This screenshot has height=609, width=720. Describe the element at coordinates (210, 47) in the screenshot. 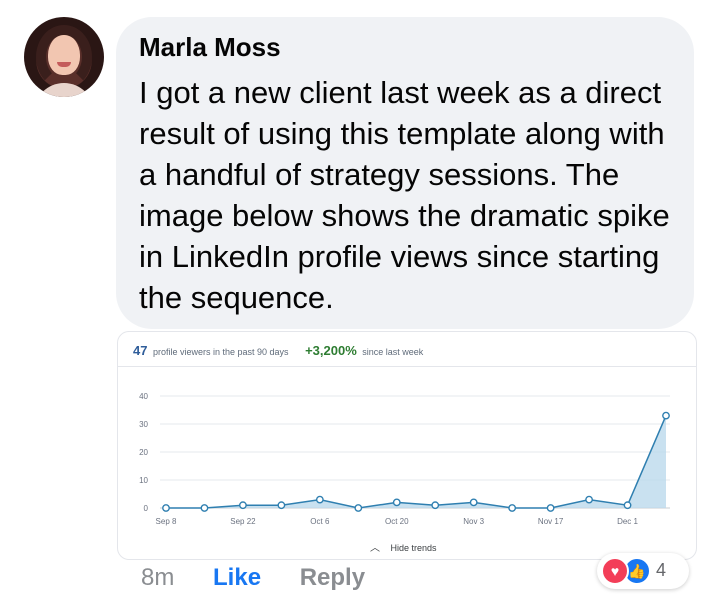

I see `comment-author: Marla Moss` at that location.